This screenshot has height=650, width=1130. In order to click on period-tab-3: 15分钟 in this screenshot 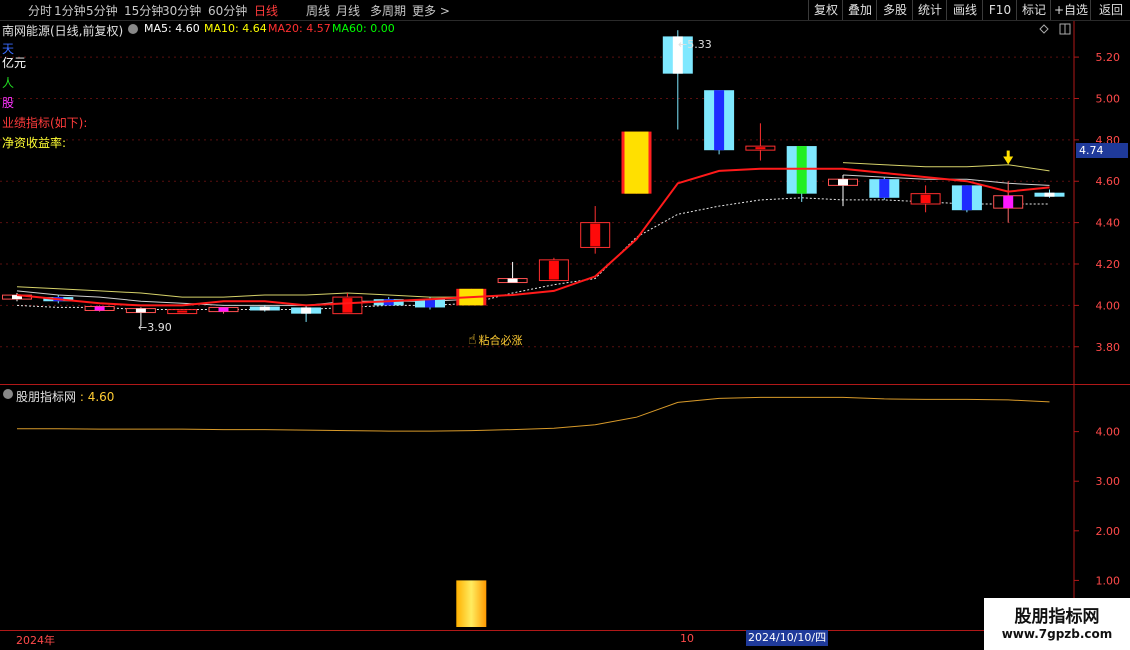, I will do `click(143, 10)`.